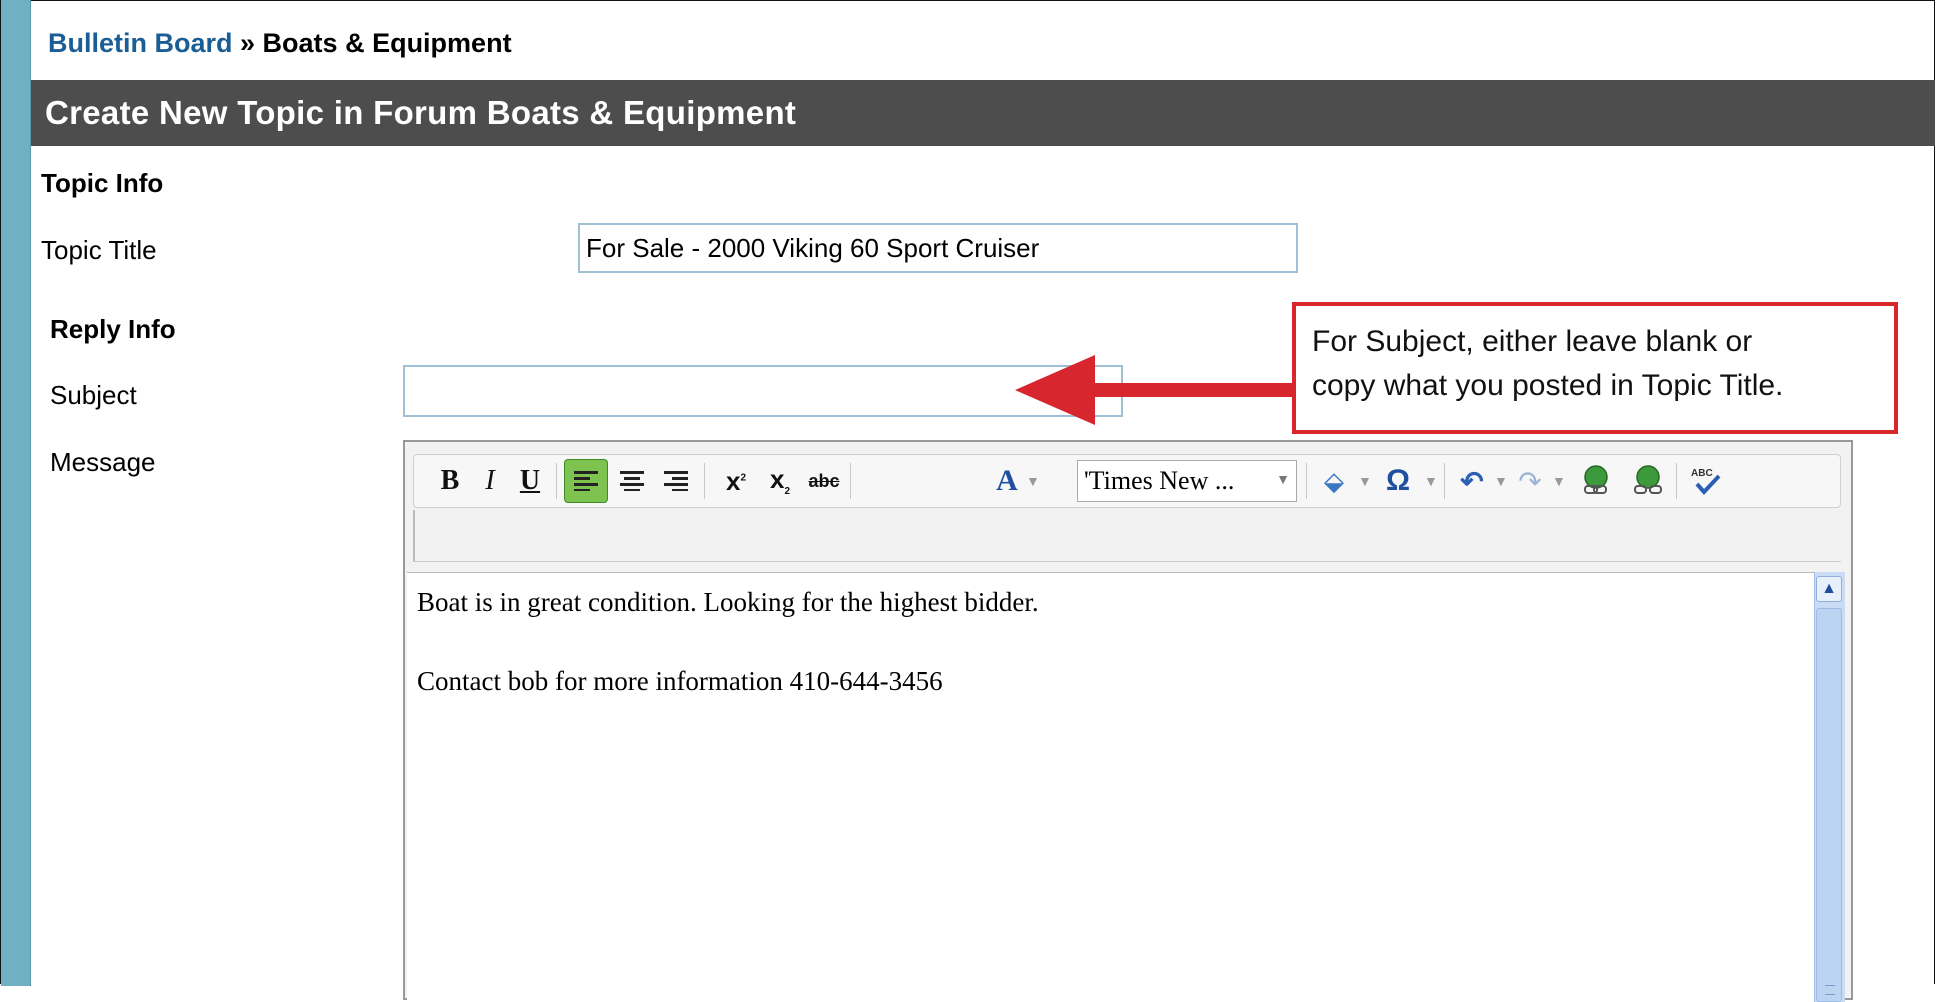 The width and height of the screenshot is (1937, 1002). What do you see at coordinates (1829, 805) in the screenshot?
I see `scroll-thumb` at bounding box center [1829, 805].